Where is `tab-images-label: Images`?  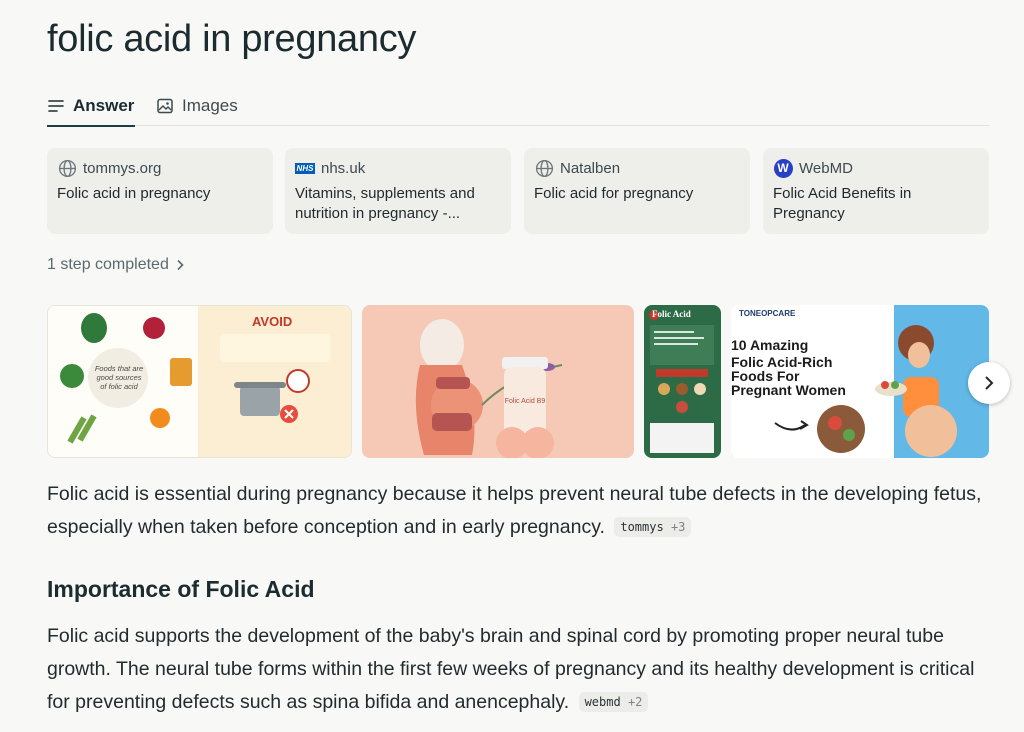
tab-images-label: Images is located at coordinates (210, 105).